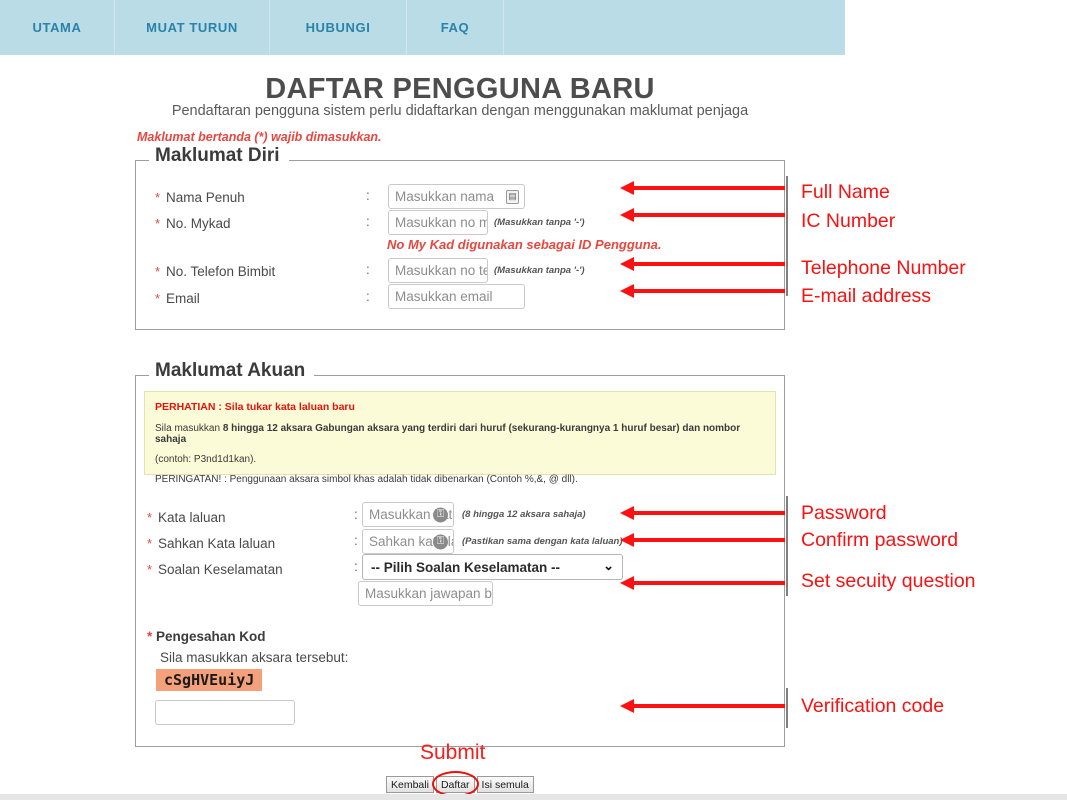  What do you see at coordinates (888, 581) in the screenshot?
I see `annotation-security-question: Set secuity question` at bounding box center [888, 581].